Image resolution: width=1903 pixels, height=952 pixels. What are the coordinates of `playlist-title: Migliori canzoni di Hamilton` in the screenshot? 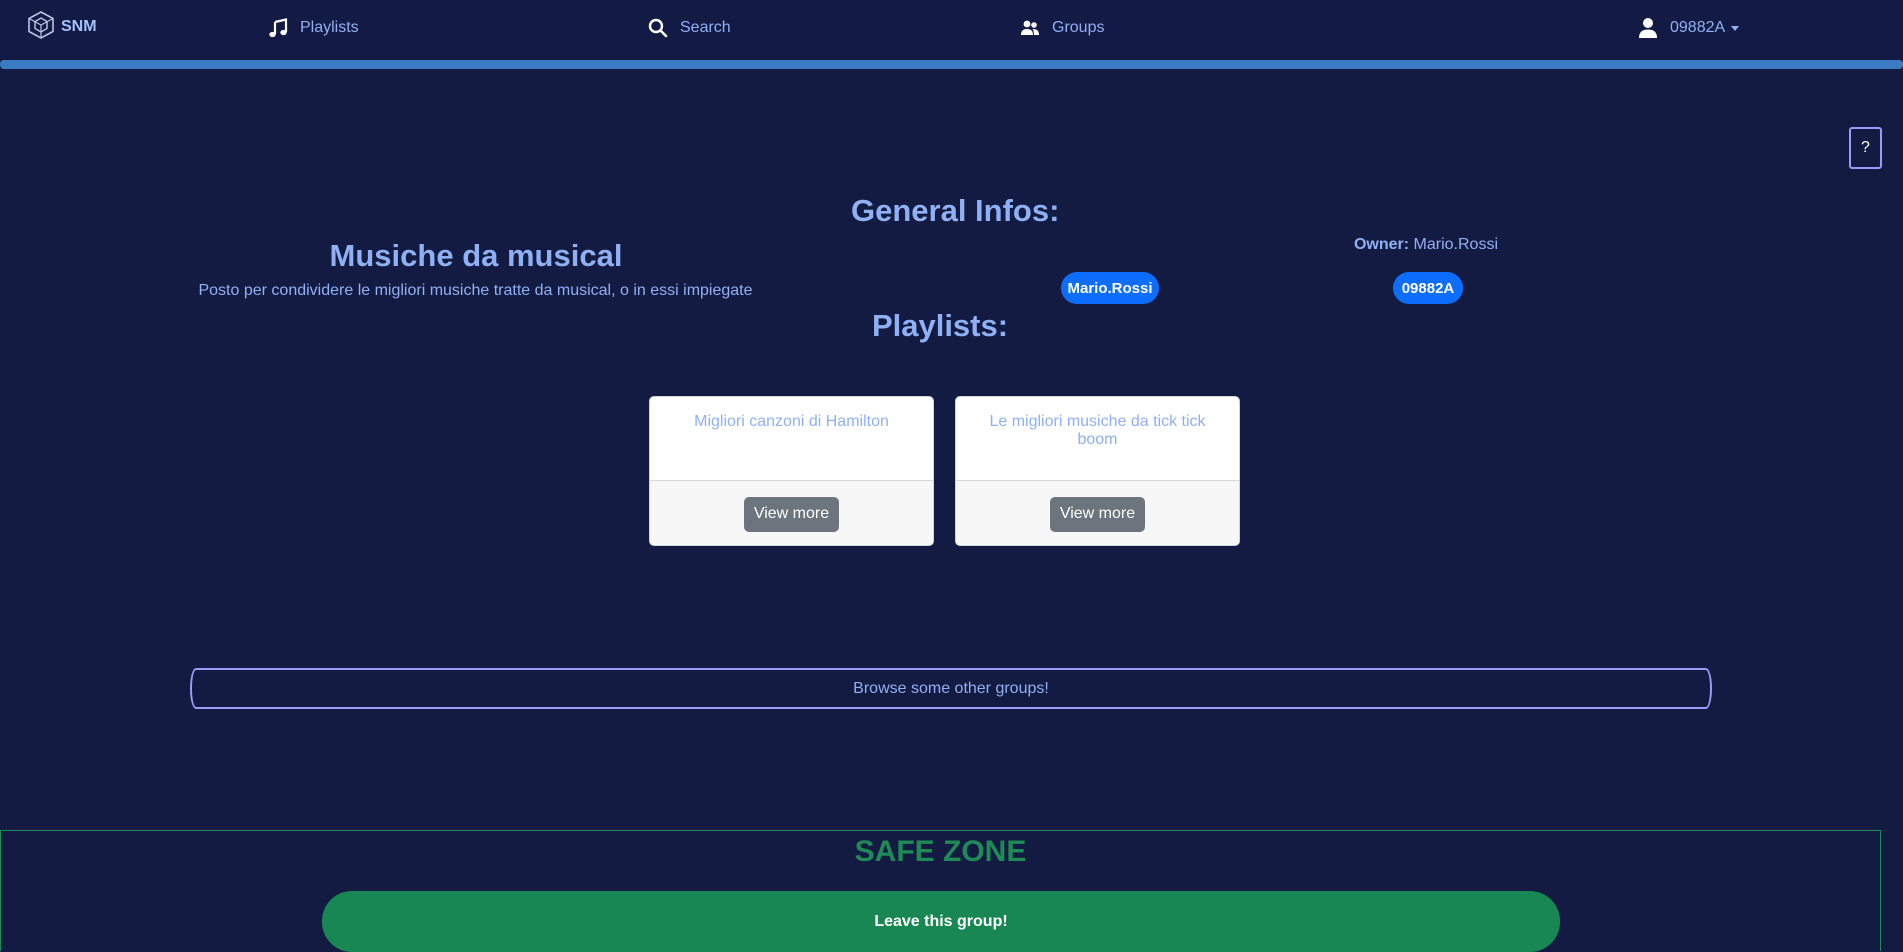 It's located at (791, 421).